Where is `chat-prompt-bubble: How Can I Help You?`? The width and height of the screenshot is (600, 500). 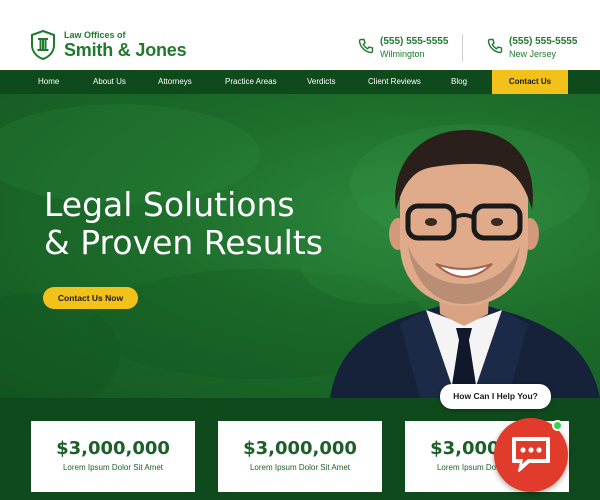 chat-prompt-bubble: How Can I Help You? is located at coordinates (495, 396).